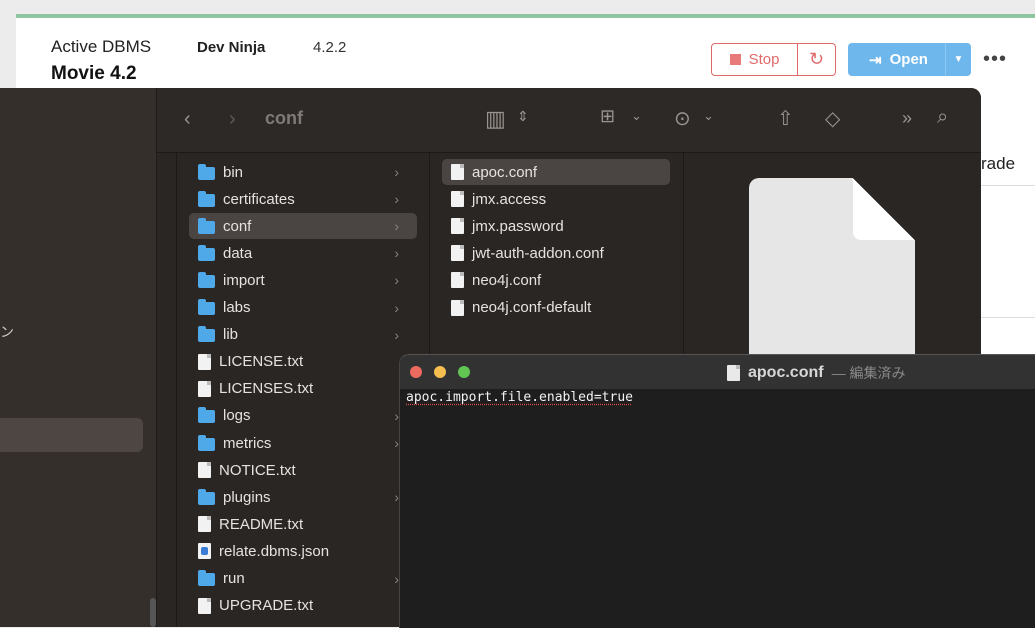  What do you see at coordinates (71, 435) in the screenshot?
I see `sidebar-selected-item` at bounding box center [71, 435].